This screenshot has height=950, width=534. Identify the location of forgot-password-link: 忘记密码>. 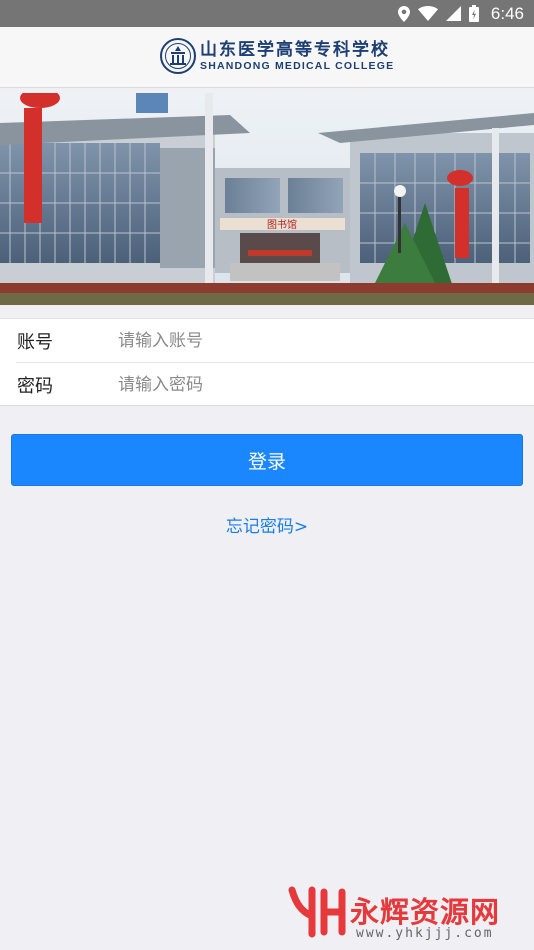
(267, 524).